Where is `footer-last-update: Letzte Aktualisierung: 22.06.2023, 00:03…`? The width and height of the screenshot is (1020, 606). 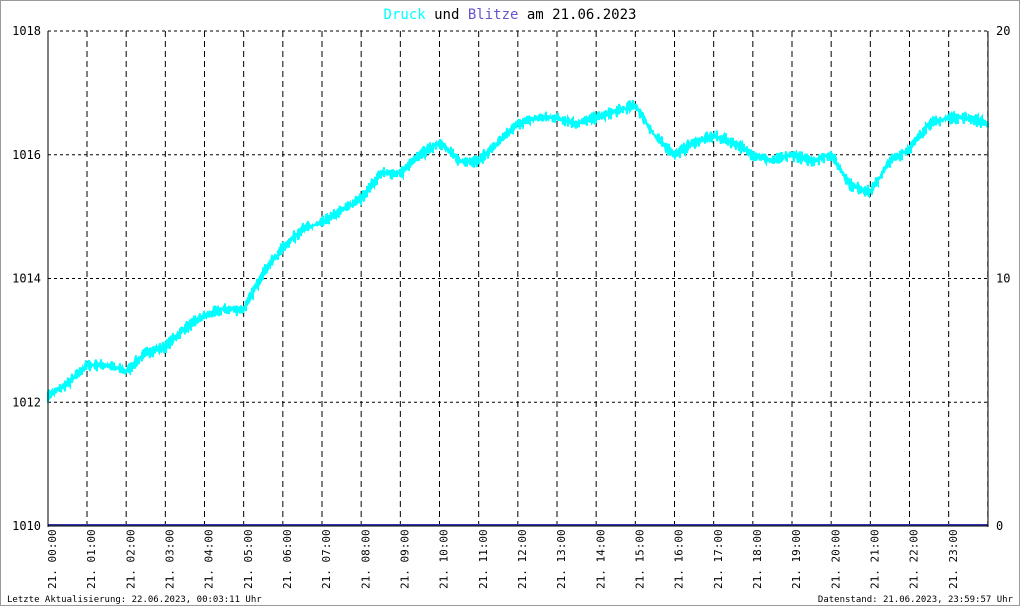 footer-last-update: Letzte Aktualisierung: 22.06.2023, 00:03… is located at coordinates (134, 600).